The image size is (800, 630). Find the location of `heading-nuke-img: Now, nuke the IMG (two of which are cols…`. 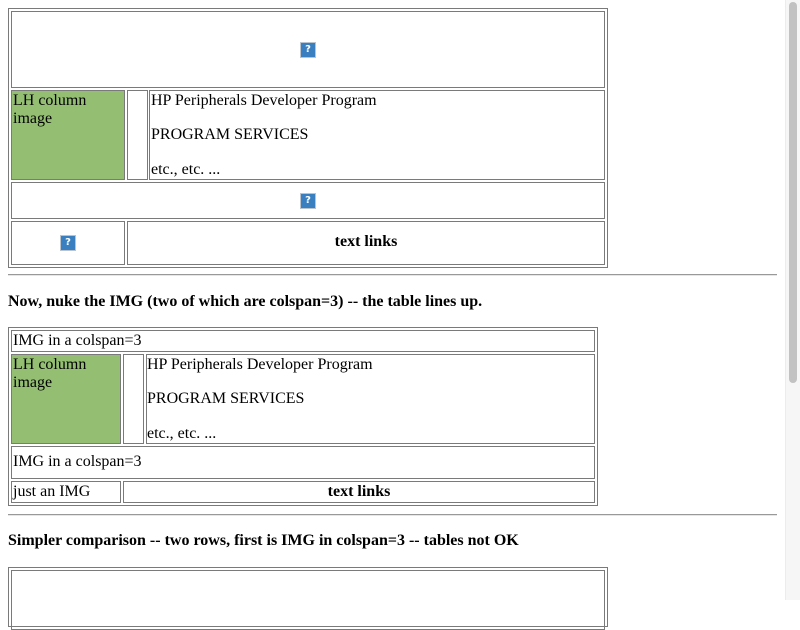

heading-nuke-img: Now, nuke the IMG (two of which are cols… is located at coordinates (245, 301).